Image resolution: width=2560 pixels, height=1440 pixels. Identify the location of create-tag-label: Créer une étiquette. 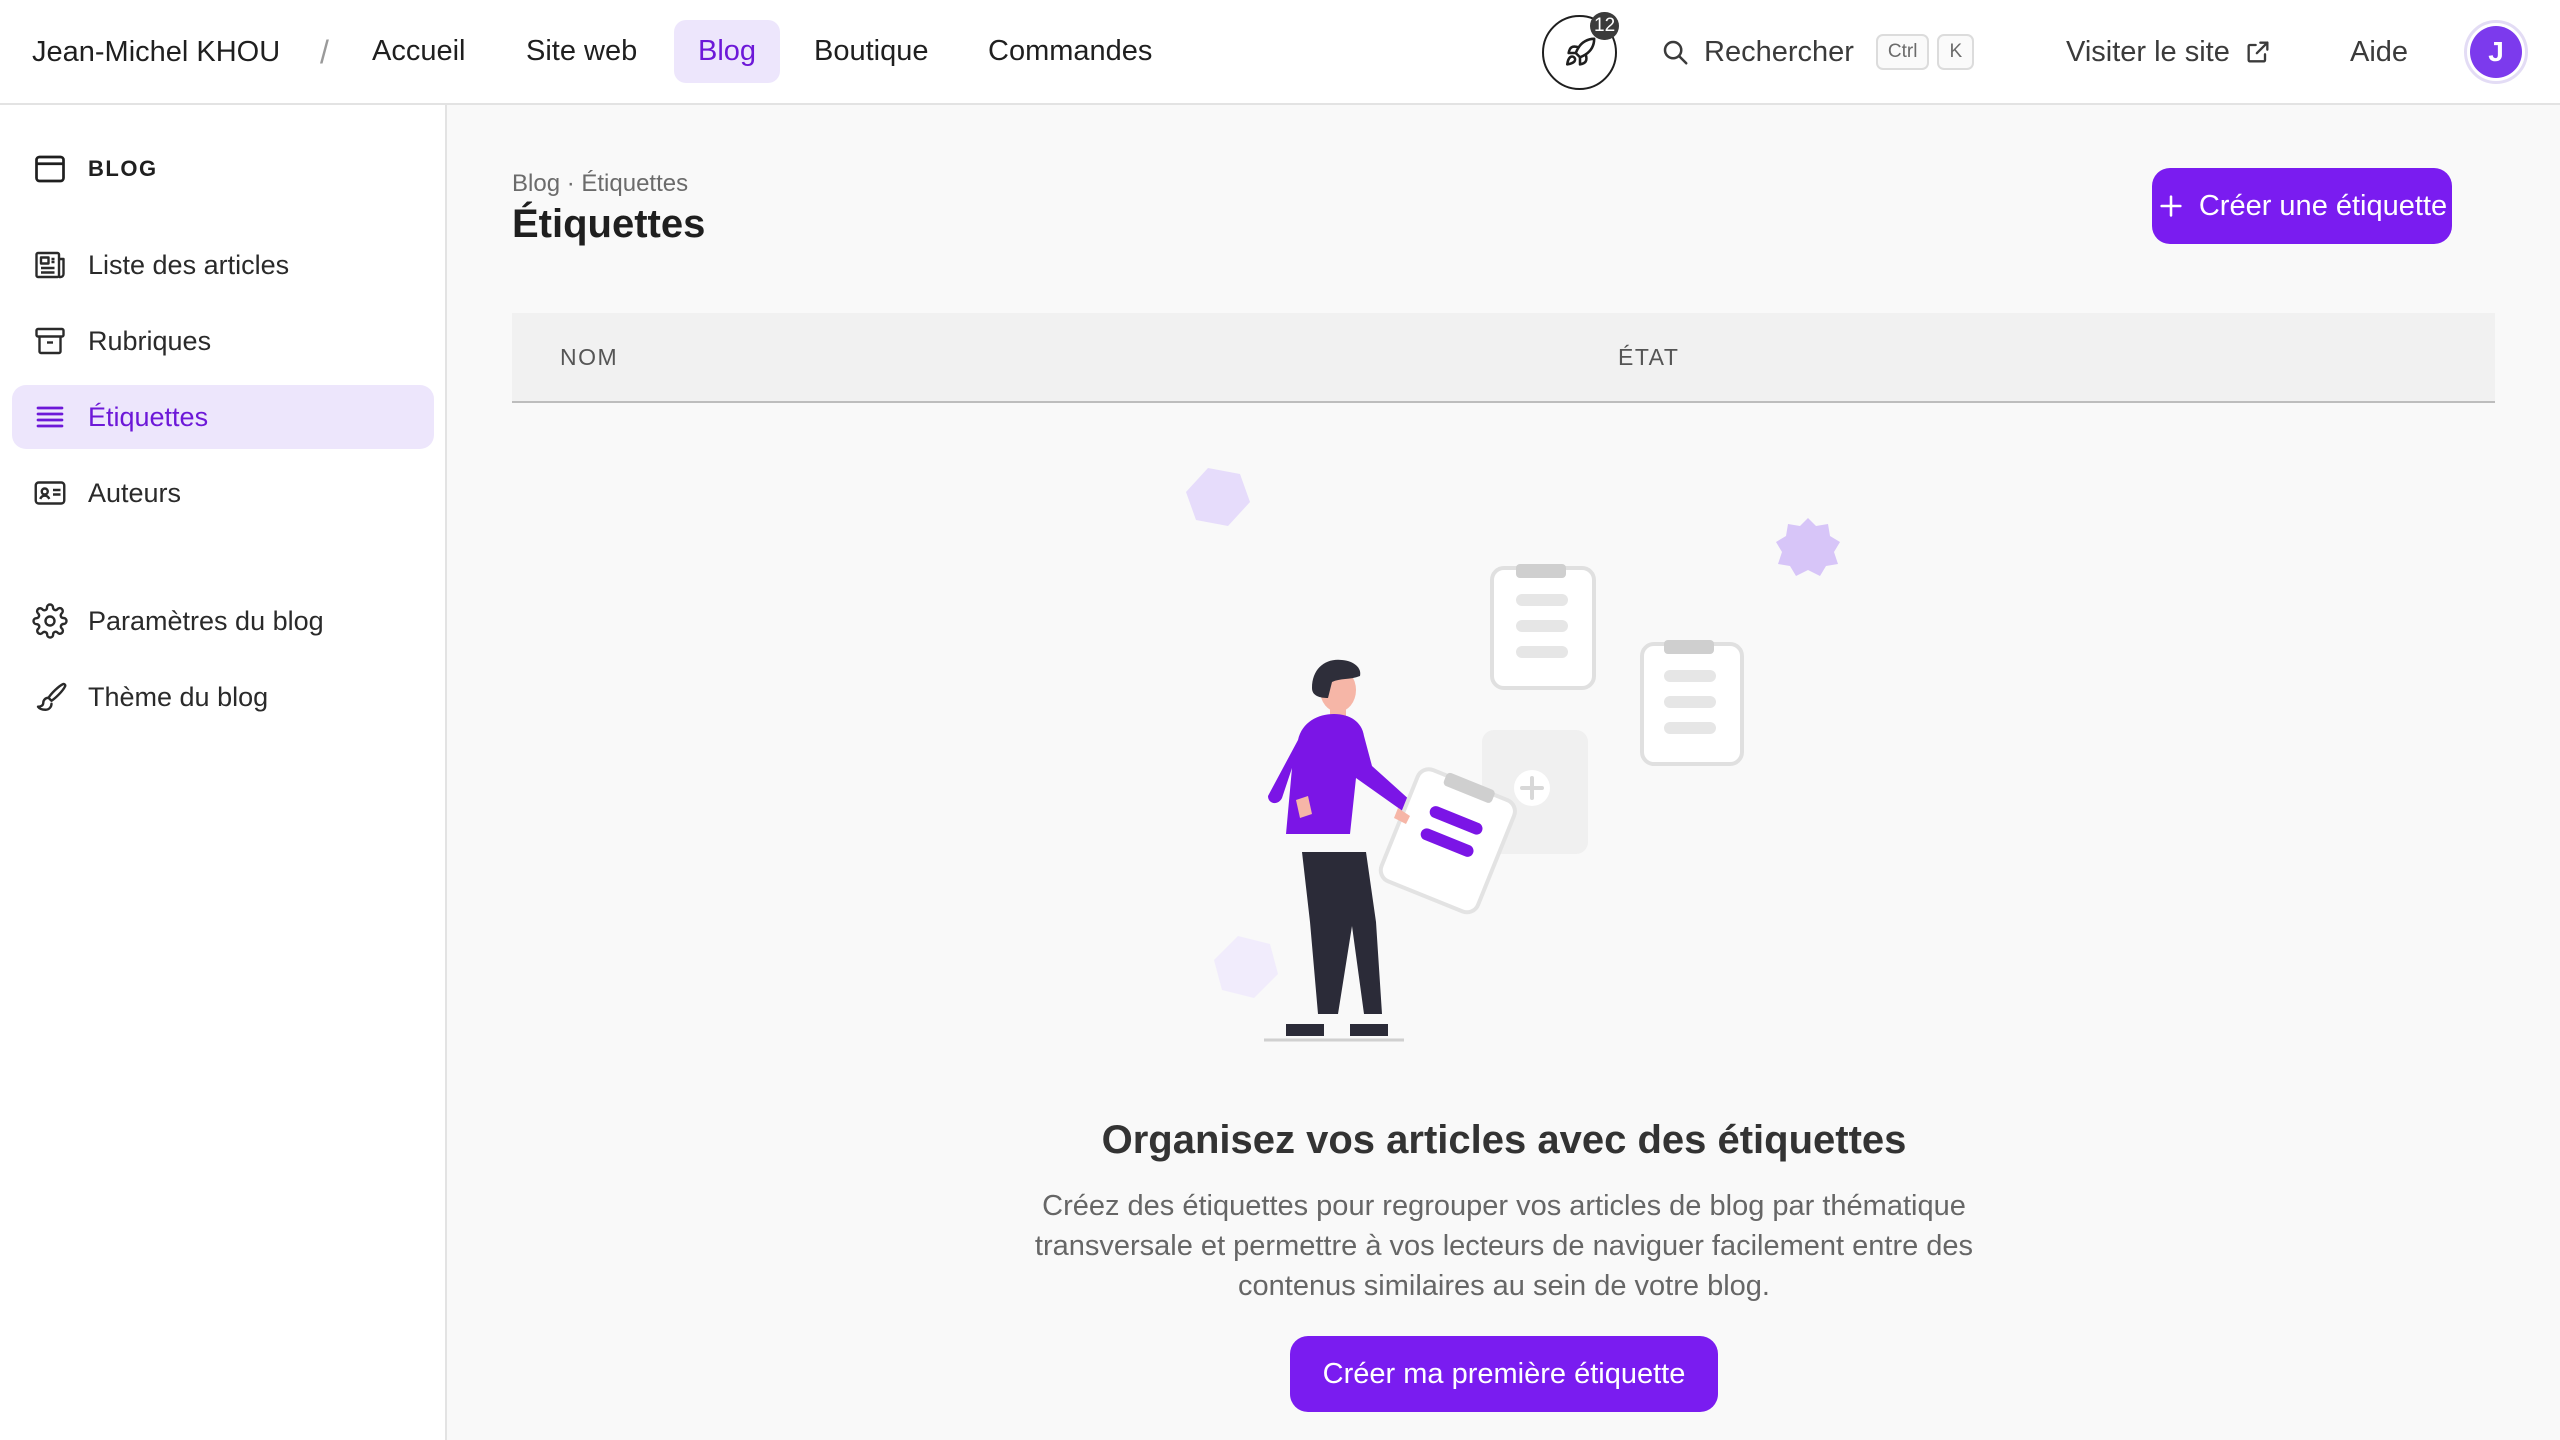
(2323, 205).